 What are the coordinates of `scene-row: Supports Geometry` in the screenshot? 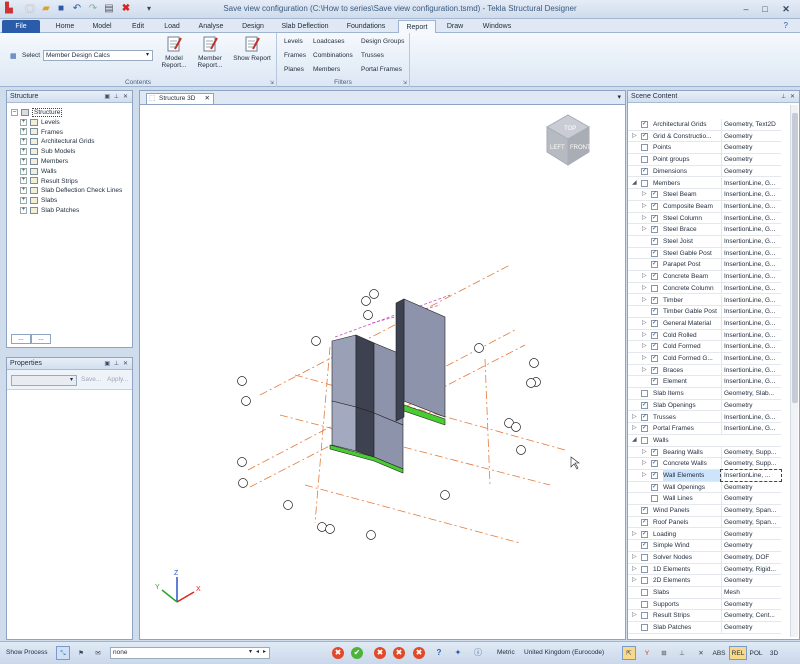 It's located at (704, 604).